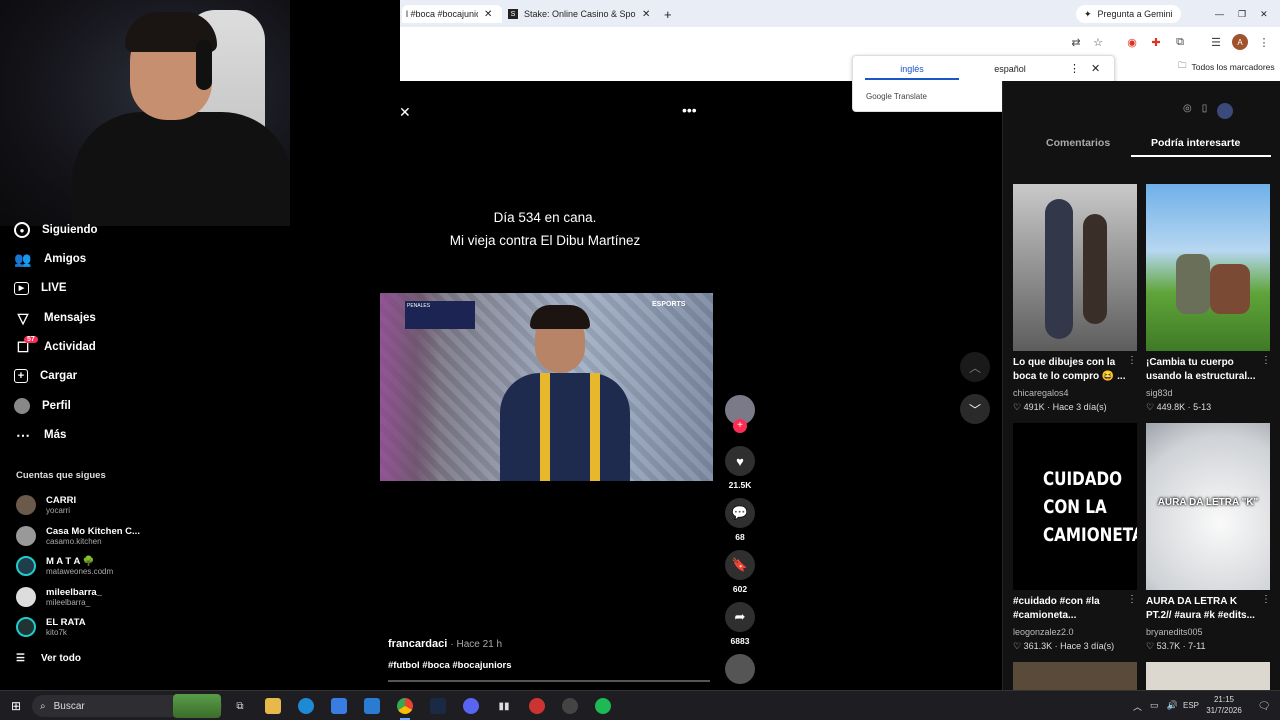  What do you see at coordinates (537, 706) in the screenshot?
I see `game-app-icon` at bounding box center [537, 706].